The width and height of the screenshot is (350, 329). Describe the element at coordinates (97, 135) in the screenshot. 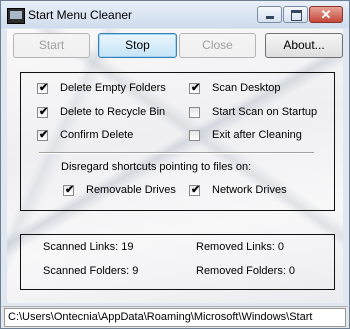

I see `checkbox-label: Confirm Delete` at that location.